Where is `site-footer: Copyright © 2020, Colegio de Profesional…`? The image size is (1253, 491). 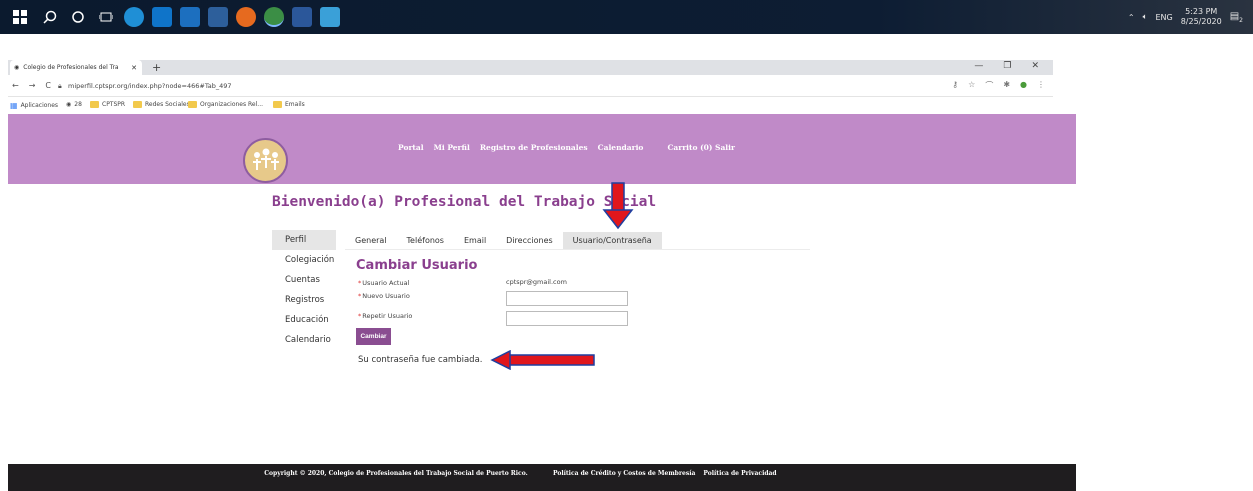 site-footer: Copyright © 2020, Colegio de Profesional… is located at coordinates (542, 477).